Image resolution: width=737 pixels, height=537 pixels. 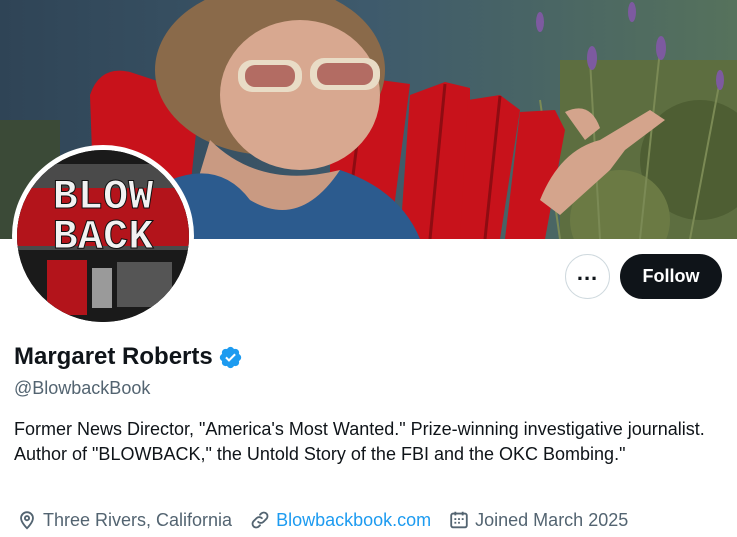 I want to click on location-item: Three Rivers, California, so click(x=124, y=520).